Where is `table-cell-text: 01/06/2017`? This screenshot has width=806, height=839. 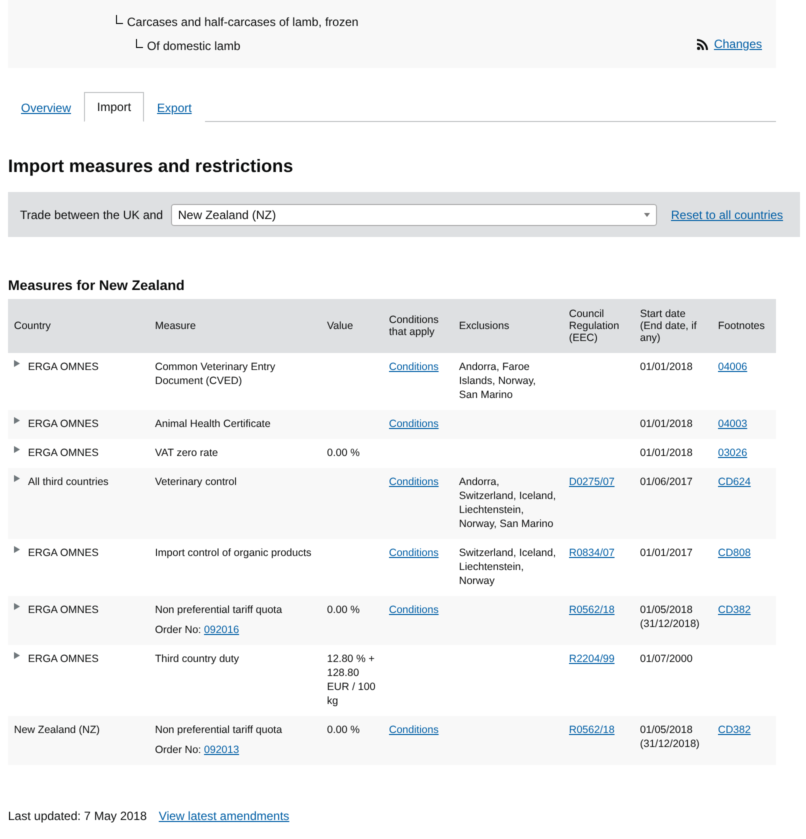
table-cell-text: 01/06/2017 is located at coordinates (667, 482).